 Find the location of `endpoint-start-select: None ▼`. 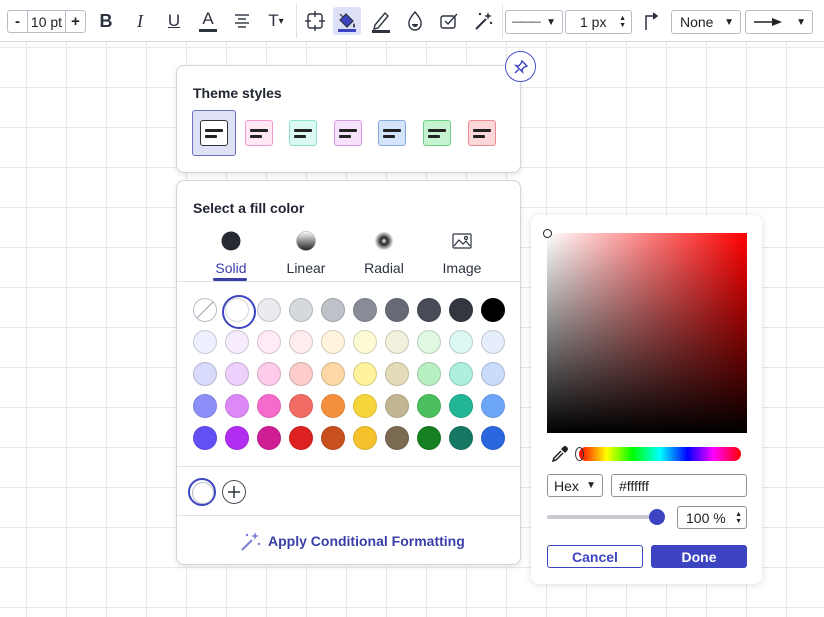

endpoint-start-select: None ▼ is located at coordinates (706, 22).